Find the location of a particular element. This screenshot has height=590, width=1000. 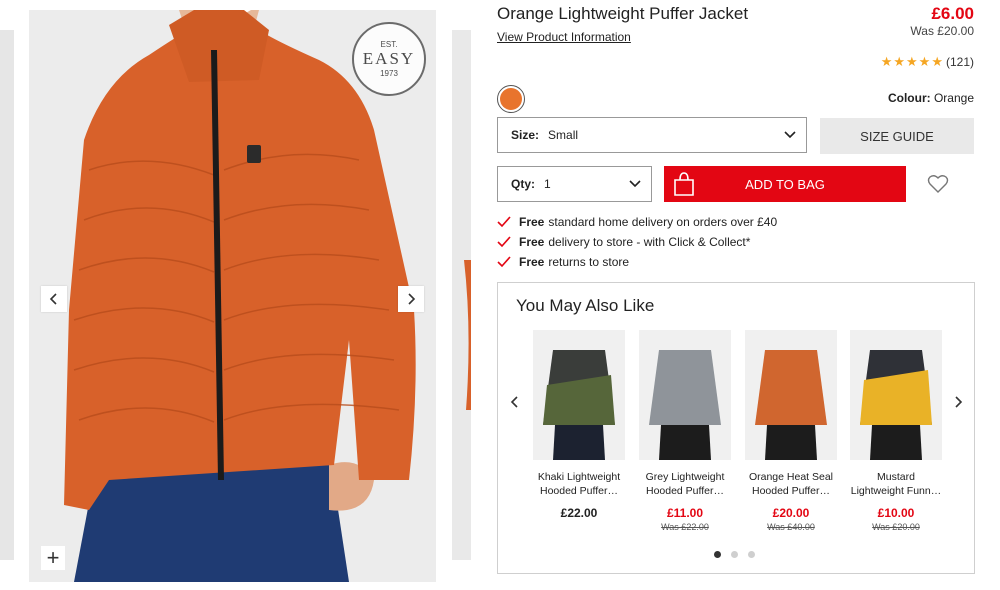

colour-swatch-orange is located at coordinates (511, 99).